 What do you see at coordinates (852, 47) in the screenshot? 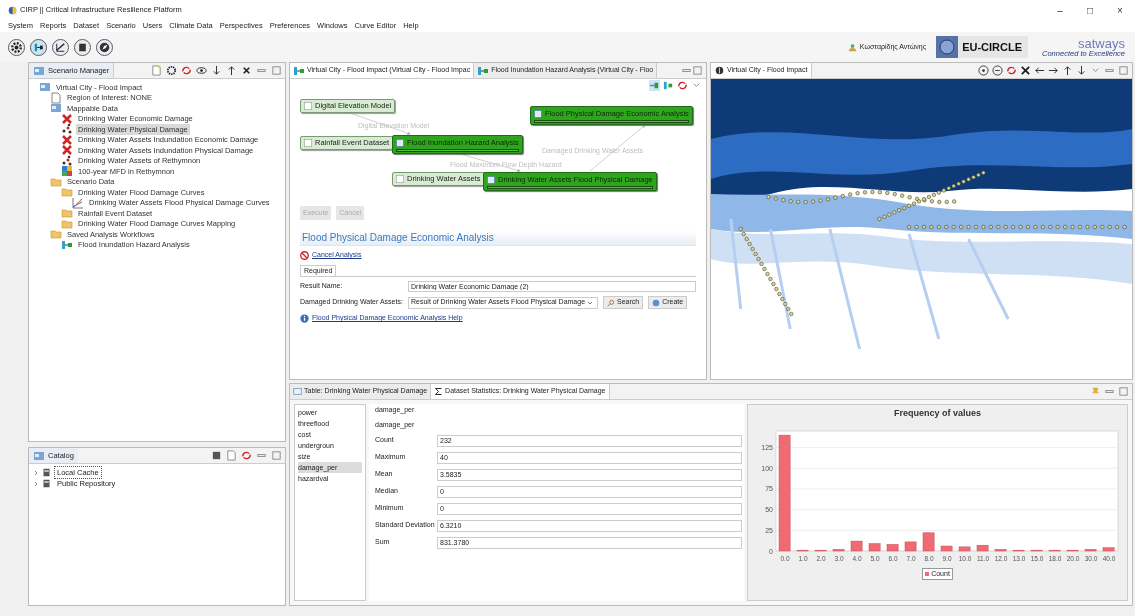
I see `user-icon` at bounding box center [852, 47].